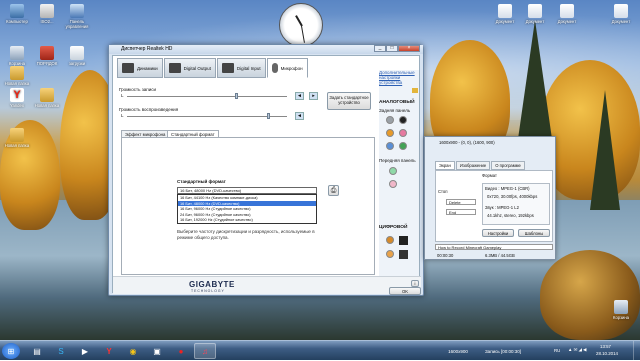  What do you see at coordinates (11, 351) in the screenshot?
I see `start-button: ⊞` at bounding box center [11, 351].